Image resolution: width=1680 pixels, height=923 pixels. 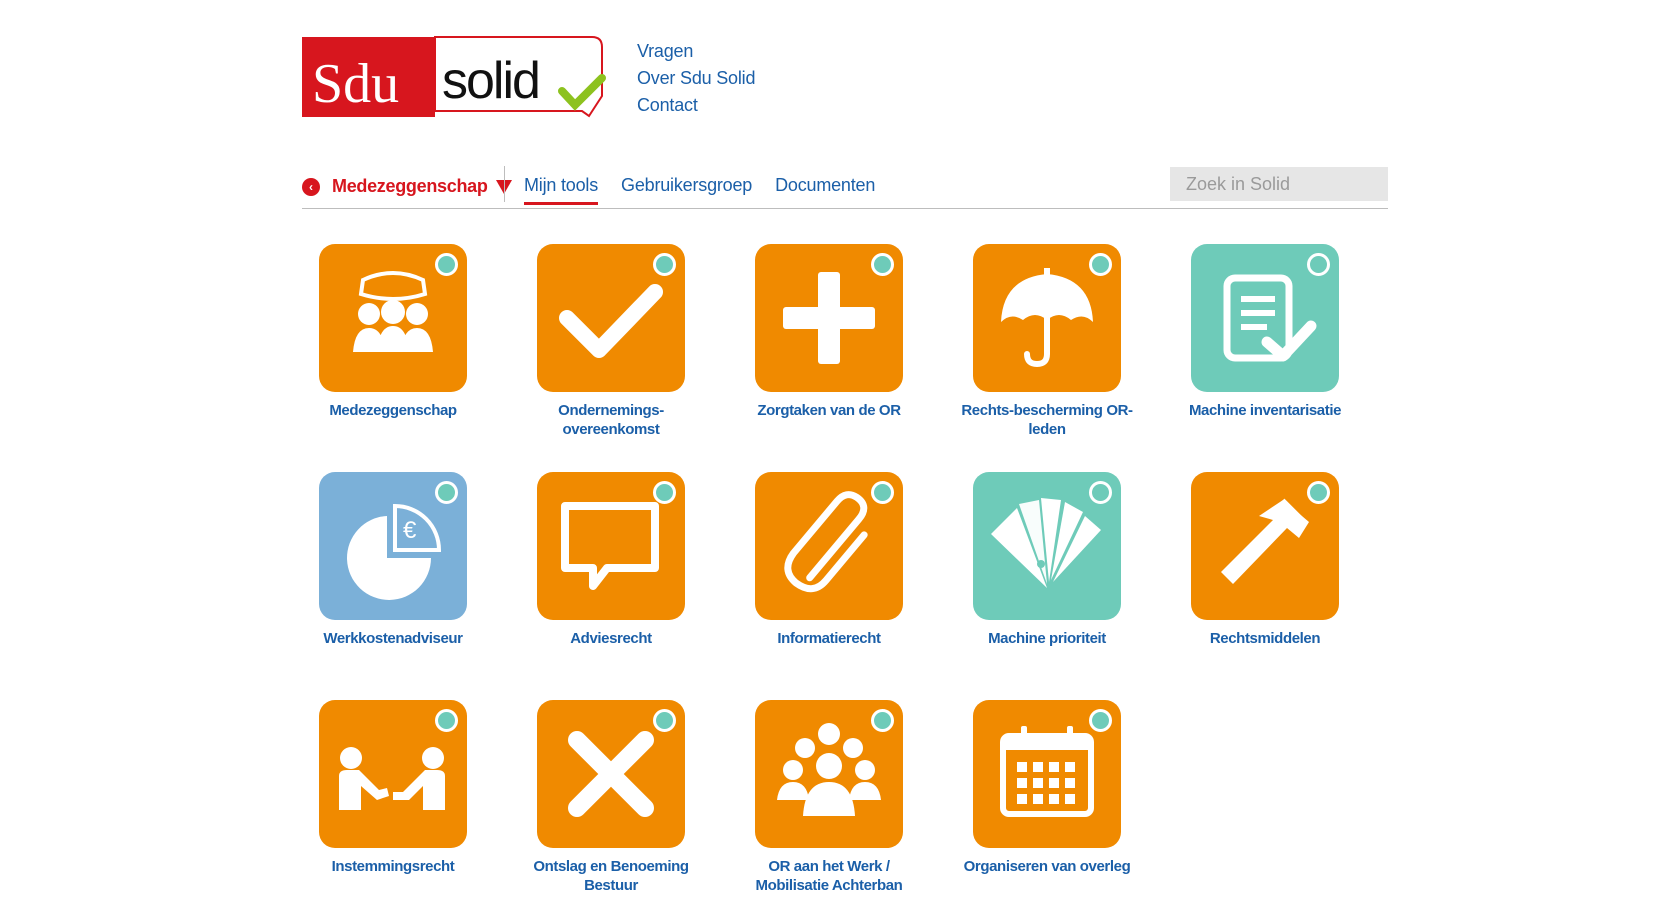 I want to click on tool-tile: Ontslag en Benoeming Bestuur, so click(x=611, y=797).